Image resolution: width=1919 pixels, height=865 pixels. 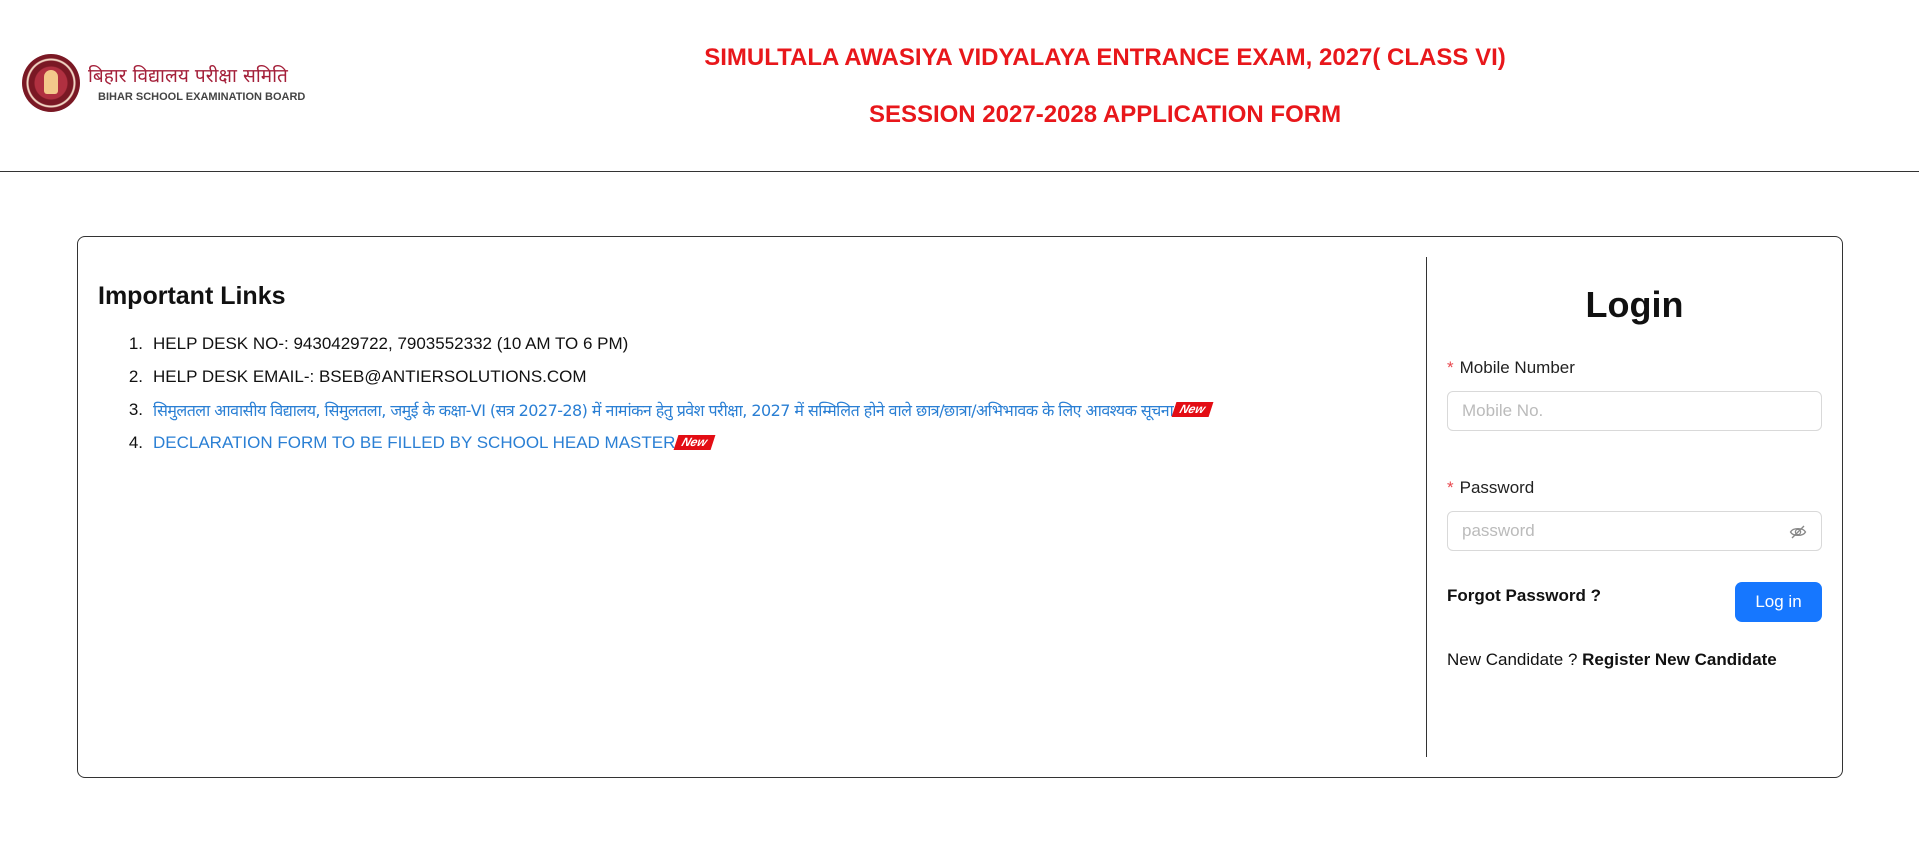 I want to click on session-title: SESSION 2027-2028 APPLICATION FORM, so click(x=1105, y=114).